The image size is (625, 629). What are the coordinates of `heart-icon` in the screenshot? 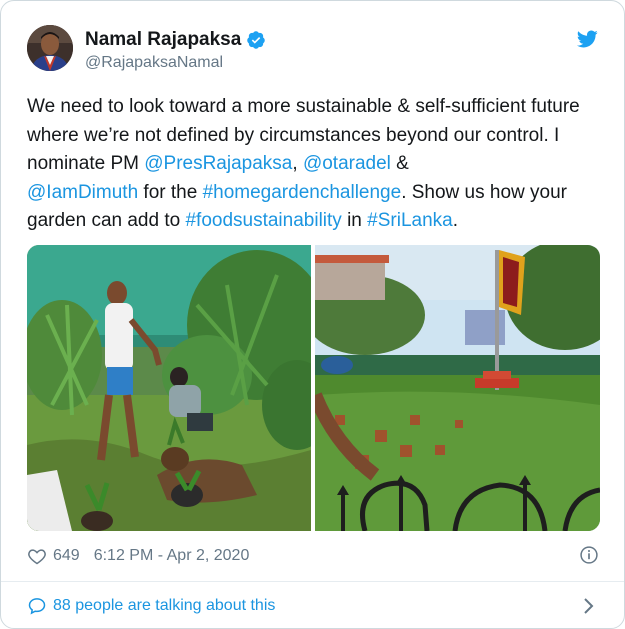 It's located at (37, 556).